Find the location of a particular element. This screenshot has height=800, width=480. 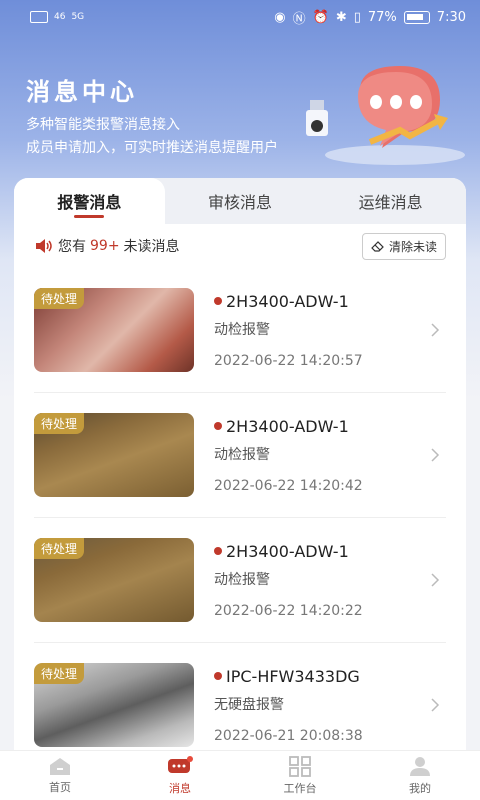

alarm-time: 2022-06-22 14:20:57 is located at coordinates (288, 360).